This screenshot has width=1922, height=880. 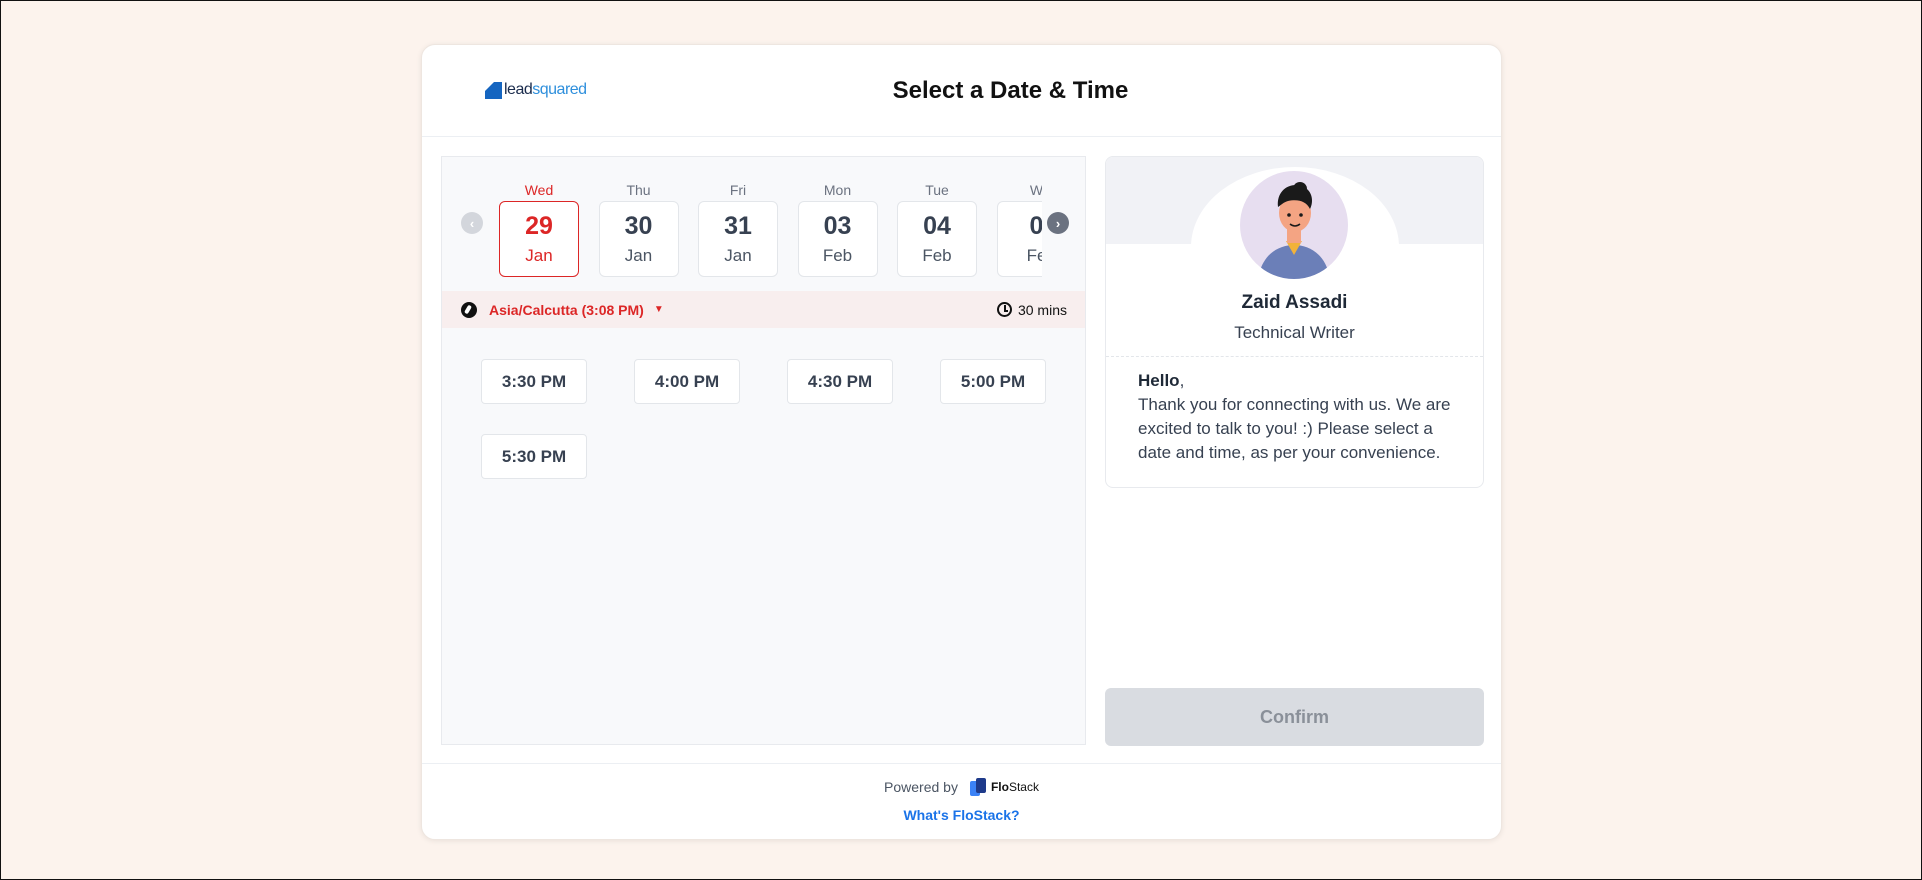 I want to click on day-number: 0, so click(x=1035, y=226).